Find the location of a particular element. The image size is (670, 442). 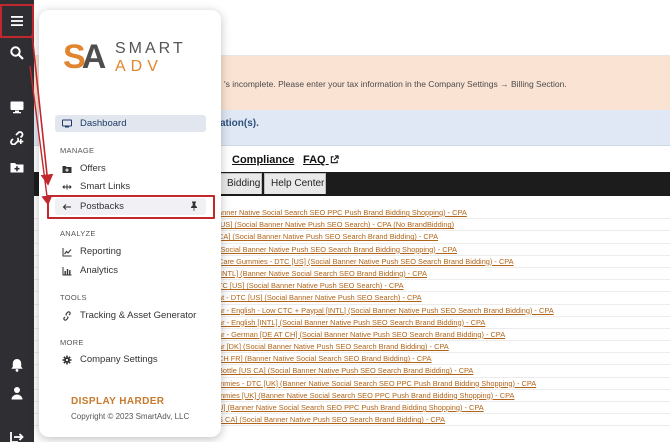

chart-bar-icon is located at coordinates (67, 271).